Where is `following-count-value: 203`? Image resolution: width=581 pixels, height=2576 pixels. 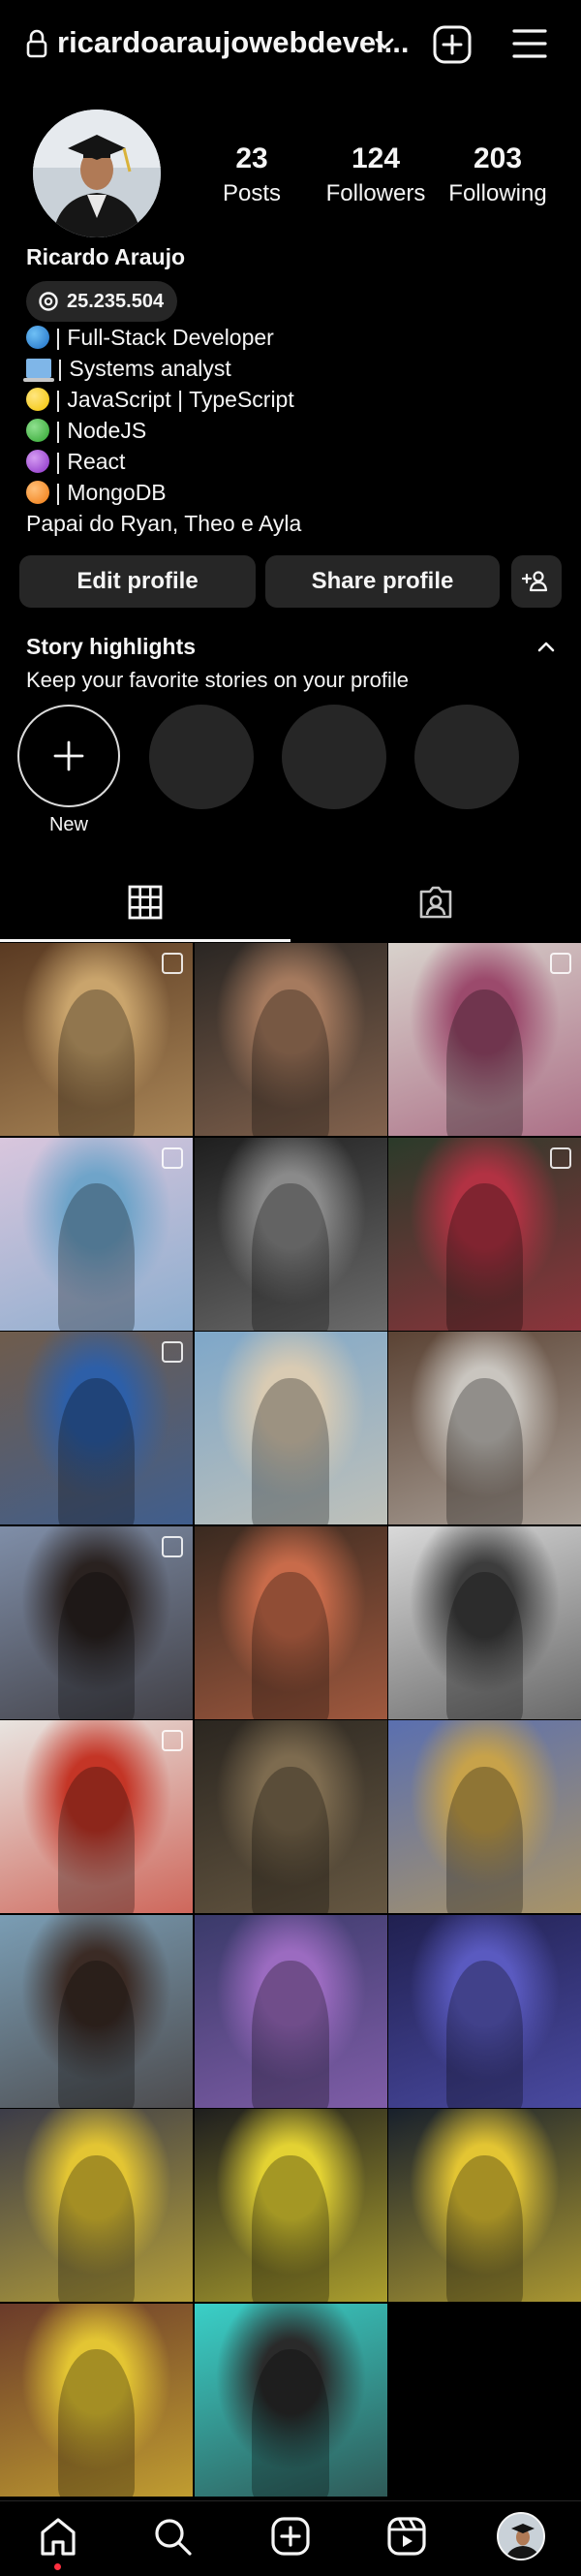 following-count-value: 203 is located at coordinates (498, 158).